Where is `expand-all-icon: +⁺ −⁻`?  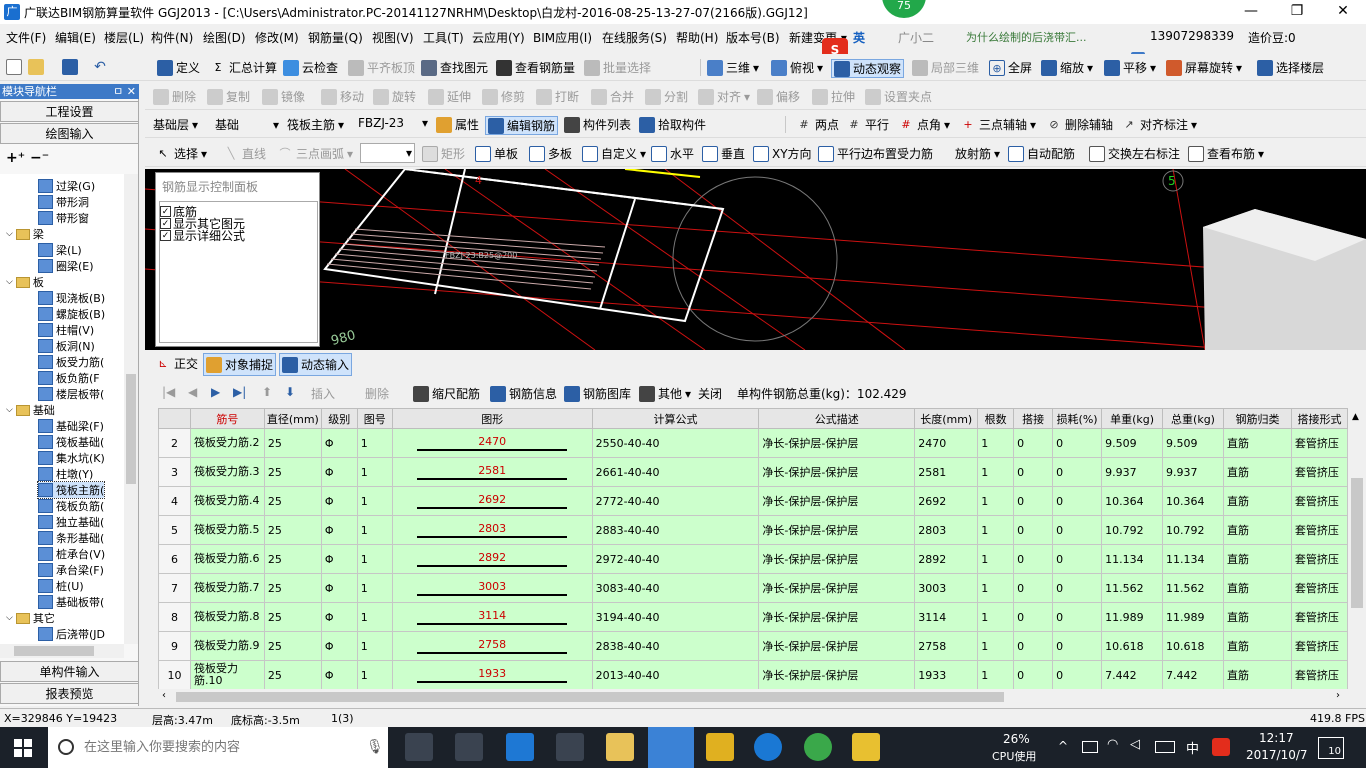
expand-all-icon: +⁺ −⁻ is located at coordinates (27, 158).